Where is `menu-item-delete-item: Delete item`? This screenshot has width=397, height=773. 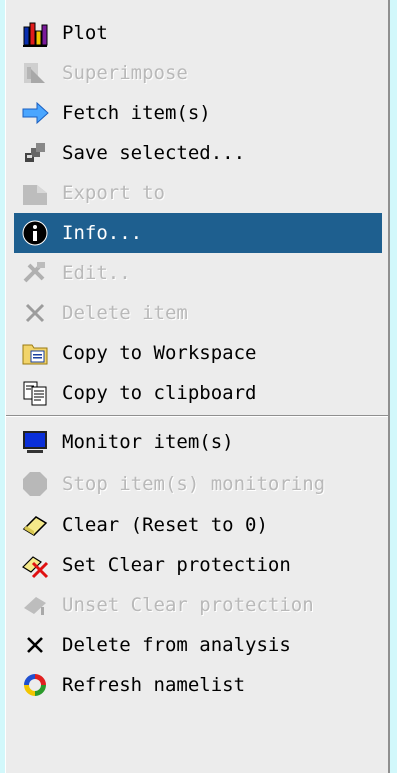
menu-item-delete-item: Delete item is located at coordinates (198, 313).